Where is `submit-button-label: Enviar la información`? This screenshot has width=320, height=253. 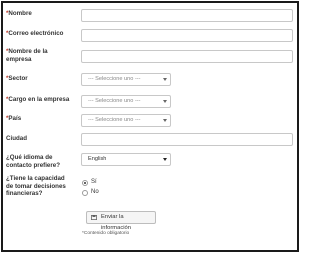
submit-button-label: Enviar la información is located at coordinates (116, 222).